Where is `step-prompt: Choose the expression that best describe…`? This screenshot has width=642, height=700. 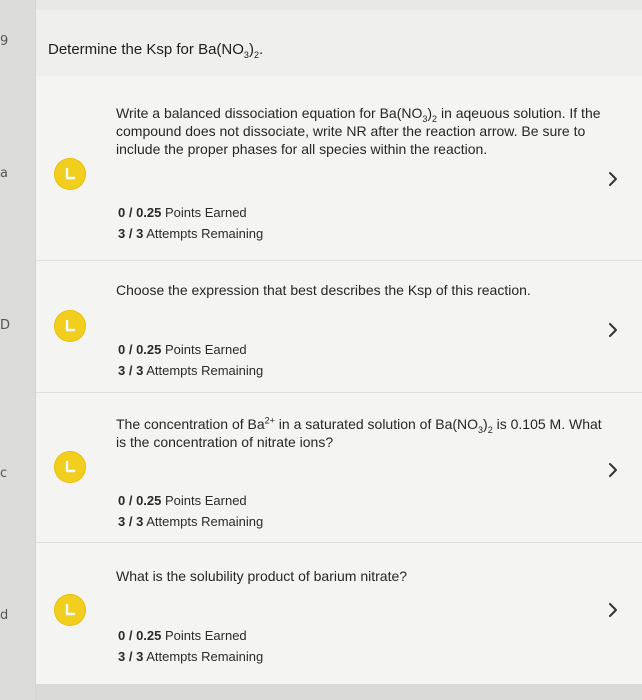 step-prompt: Choose the expression that best describe… is located at coordinates (323, 290).